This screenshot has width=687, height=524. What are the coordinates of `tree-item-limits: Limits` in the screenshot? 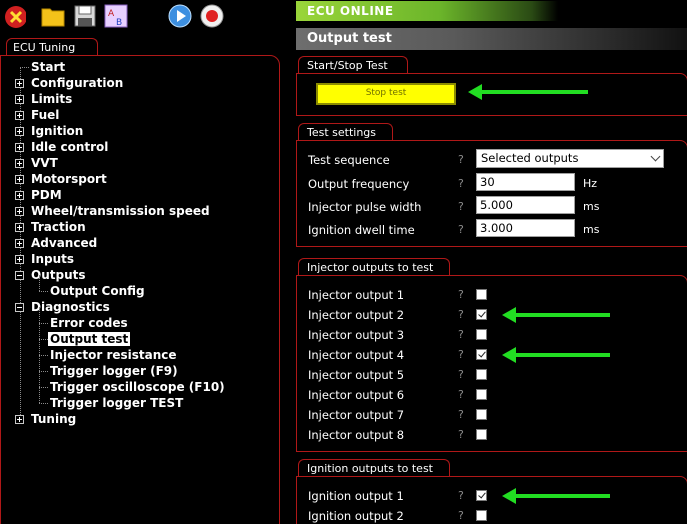 It's located at (51, 99).